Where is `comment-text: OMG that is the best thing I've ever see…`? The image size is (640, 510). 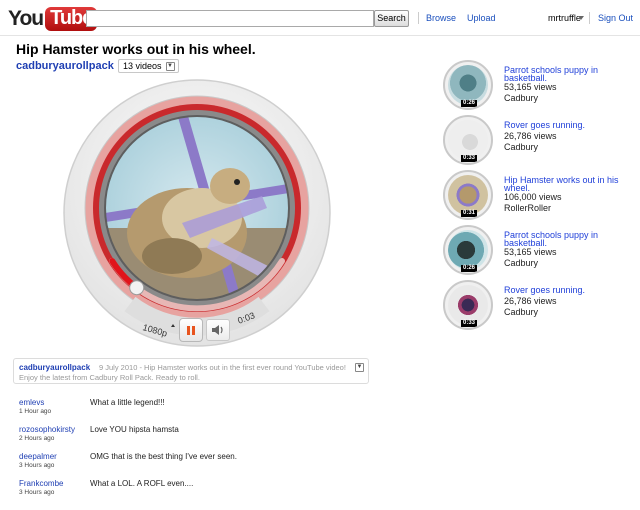 comment-text: OMG that is the best thing I've ever see… is located at coordinates (163, 456).